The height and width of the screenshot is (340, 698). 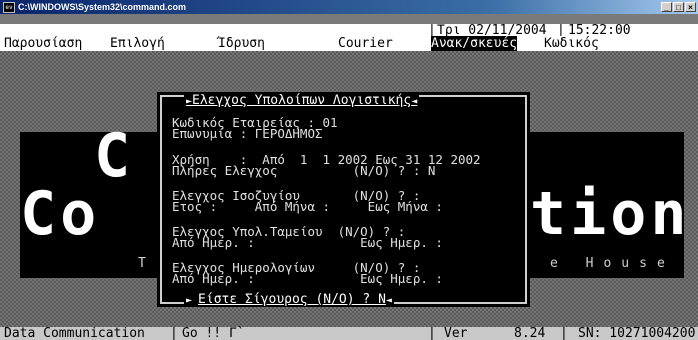 I want to click on status-data-communication: Data Communication, so click(x=74, y=333).